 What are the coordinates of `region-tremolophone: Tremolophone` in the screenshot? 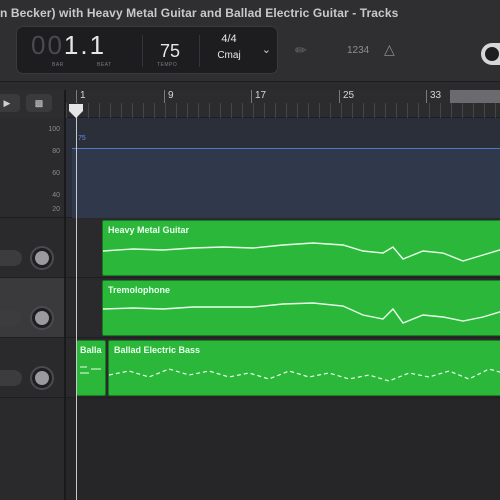 It's located at (301, 308).